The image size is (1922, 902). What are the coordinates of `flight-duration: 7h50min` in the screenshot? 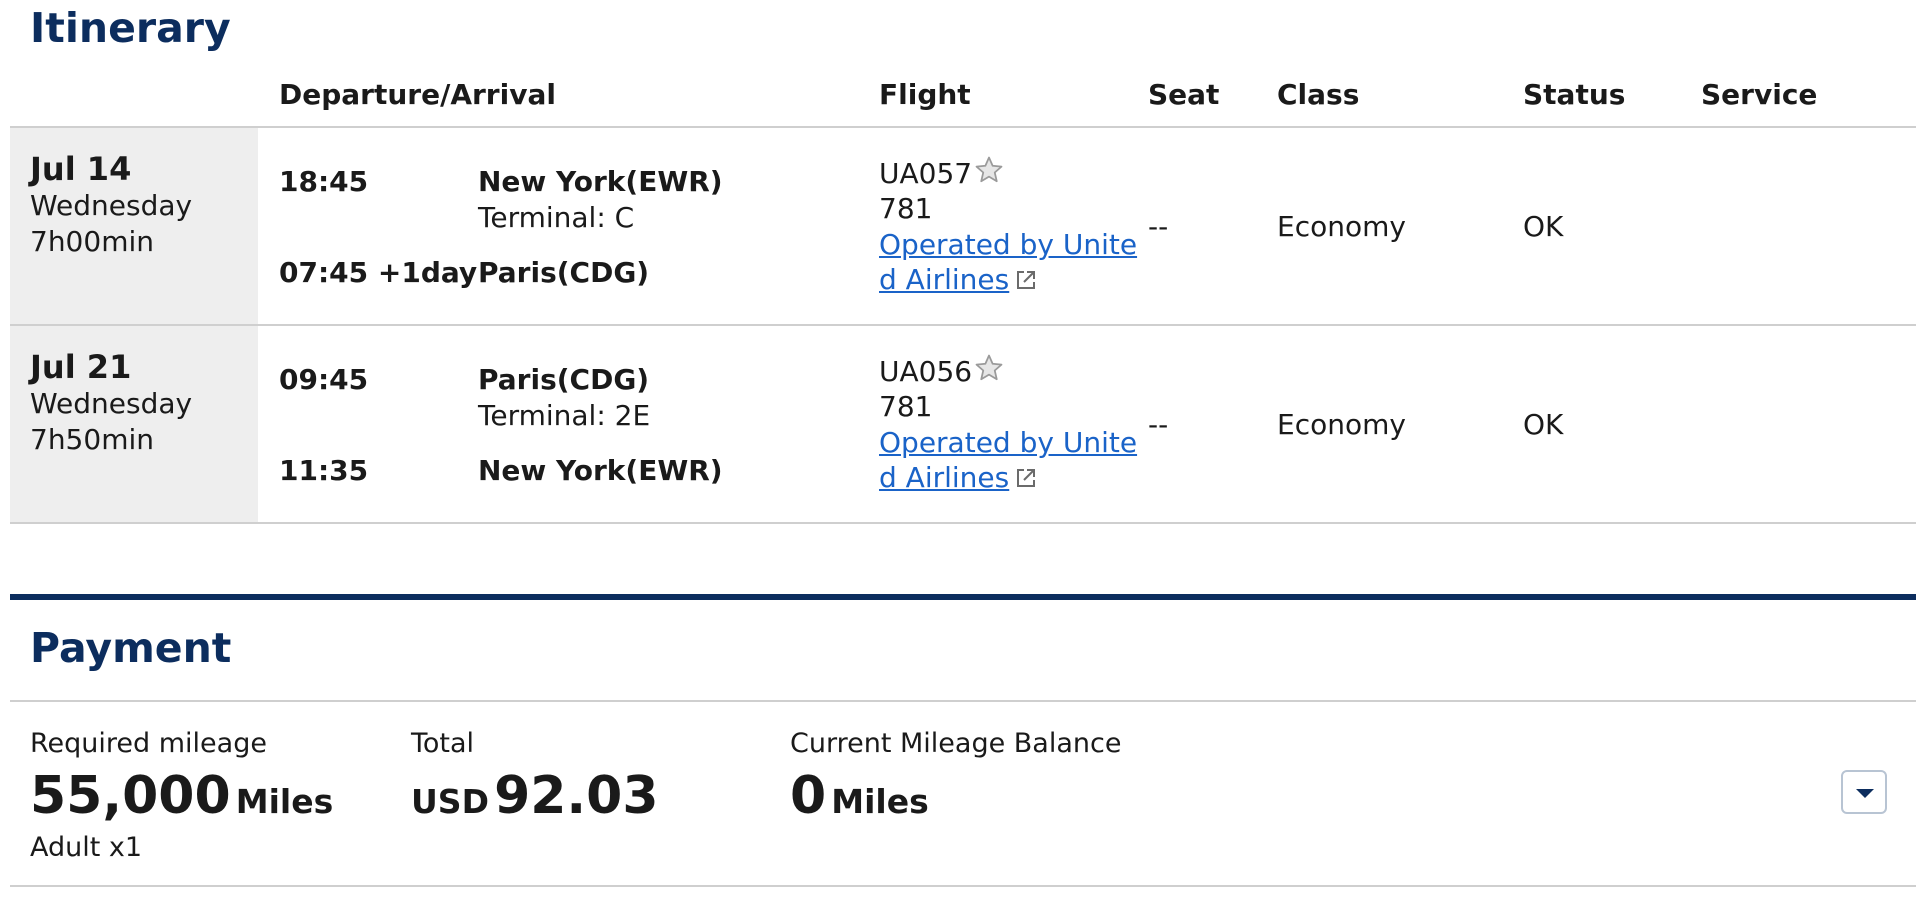 It's located at (92, 439).